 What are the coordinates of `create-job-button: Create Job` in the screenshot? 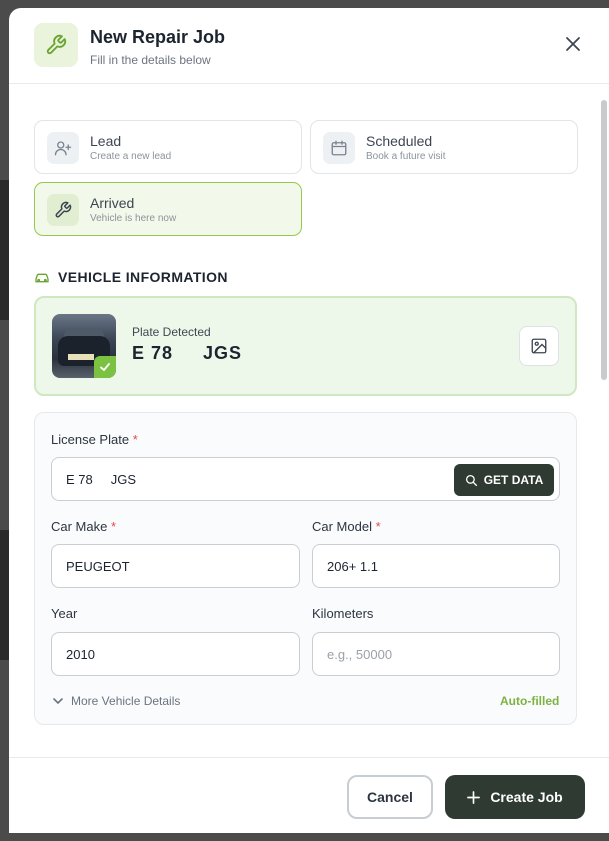 It's located at (515, 797).